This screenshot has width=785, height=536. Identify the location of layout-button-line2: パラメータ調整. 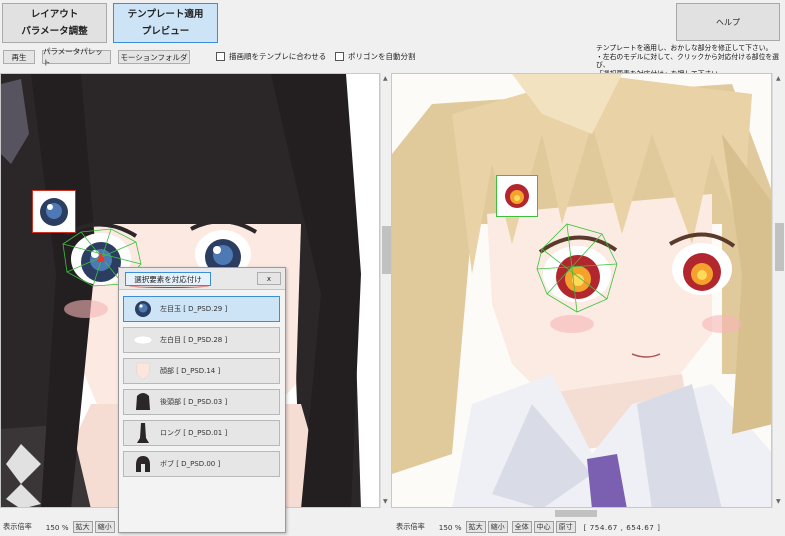
(54, 31).